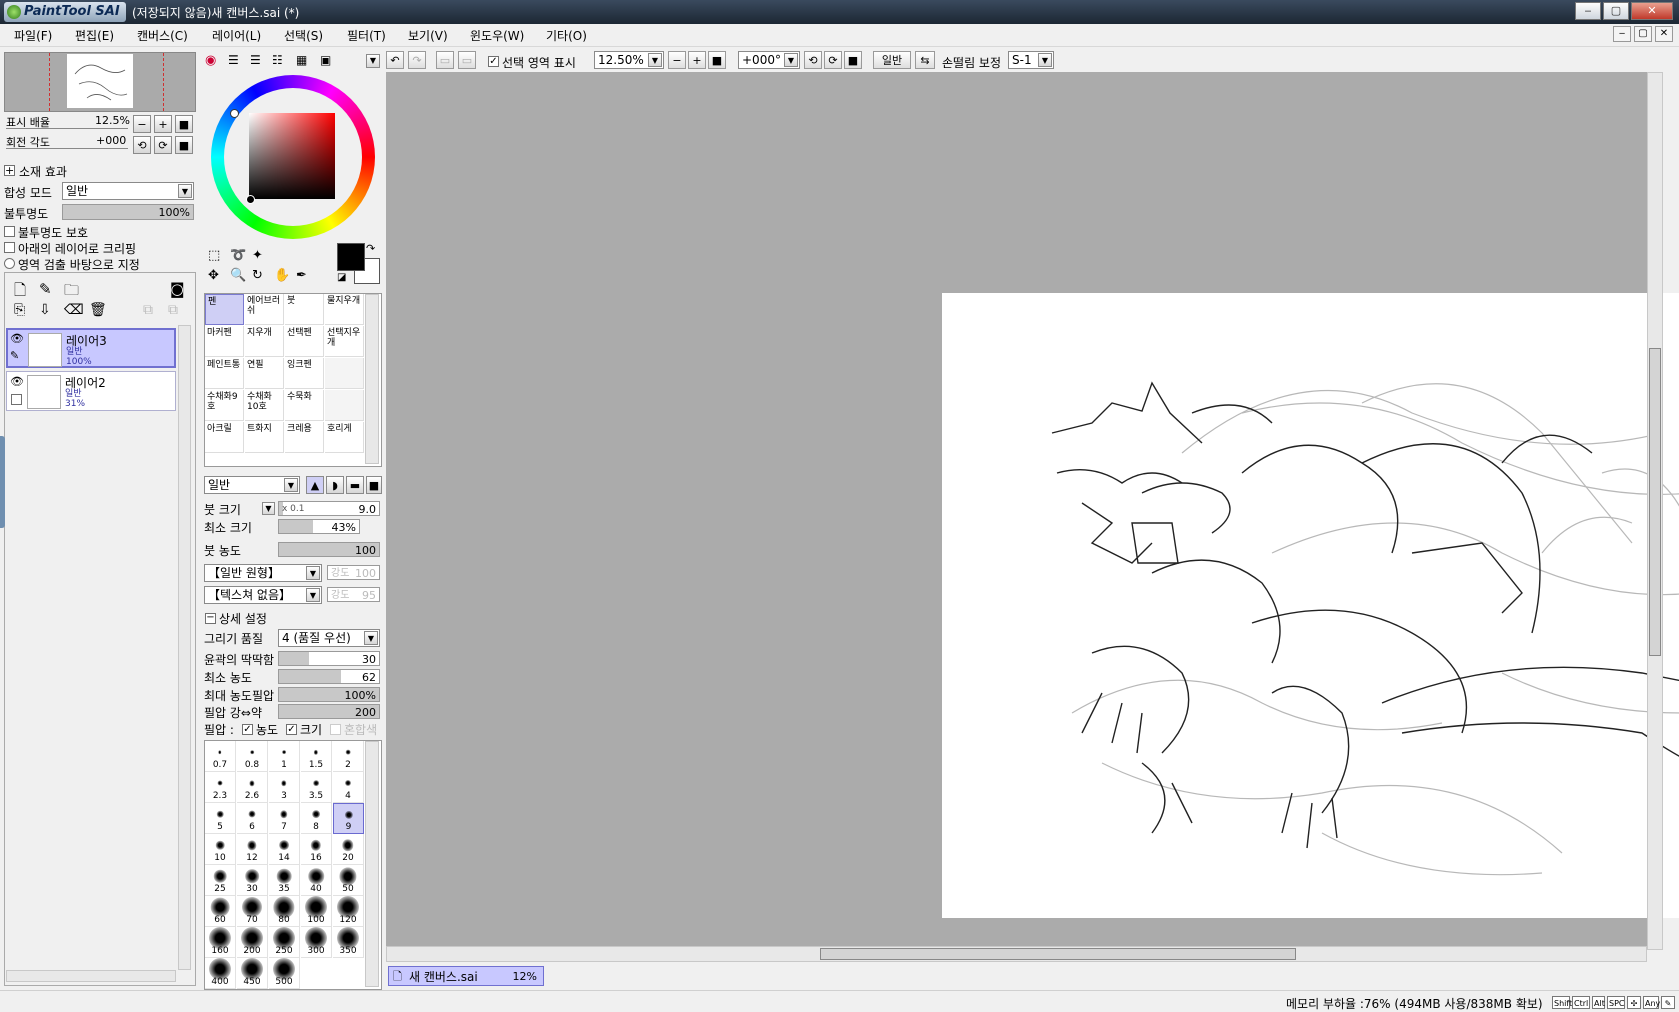 The width and height of the screenshot is (1679, 1012). Describe the element at coordinates (210, 618) in the screenshot. I see `advanced-collapse-icon: −` at that location.